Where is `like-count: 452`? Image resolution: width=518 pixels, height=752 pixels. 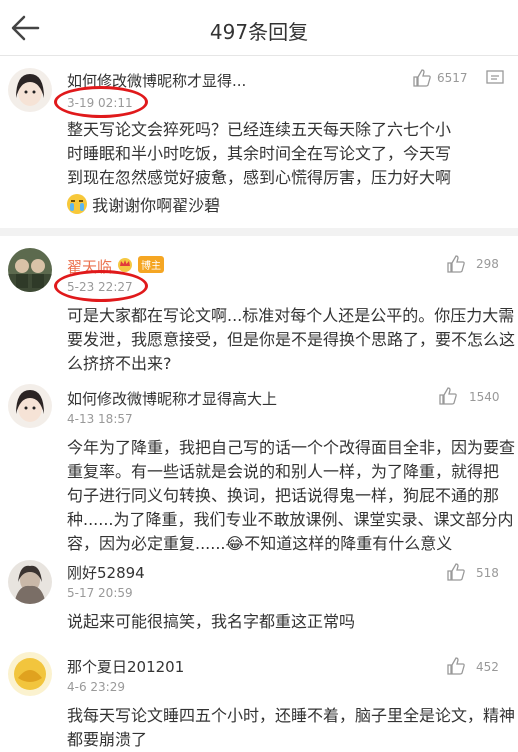 like-count: 452 is located at coordinates (487, 667).